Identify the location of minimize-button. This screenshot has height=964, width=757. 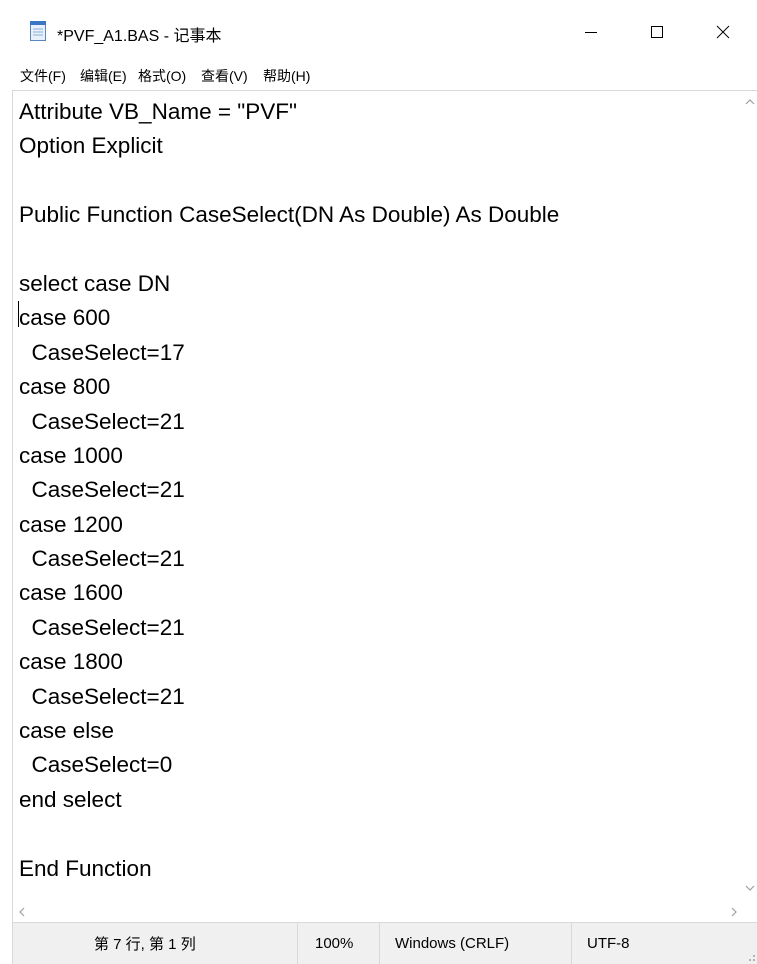
(591, 32).